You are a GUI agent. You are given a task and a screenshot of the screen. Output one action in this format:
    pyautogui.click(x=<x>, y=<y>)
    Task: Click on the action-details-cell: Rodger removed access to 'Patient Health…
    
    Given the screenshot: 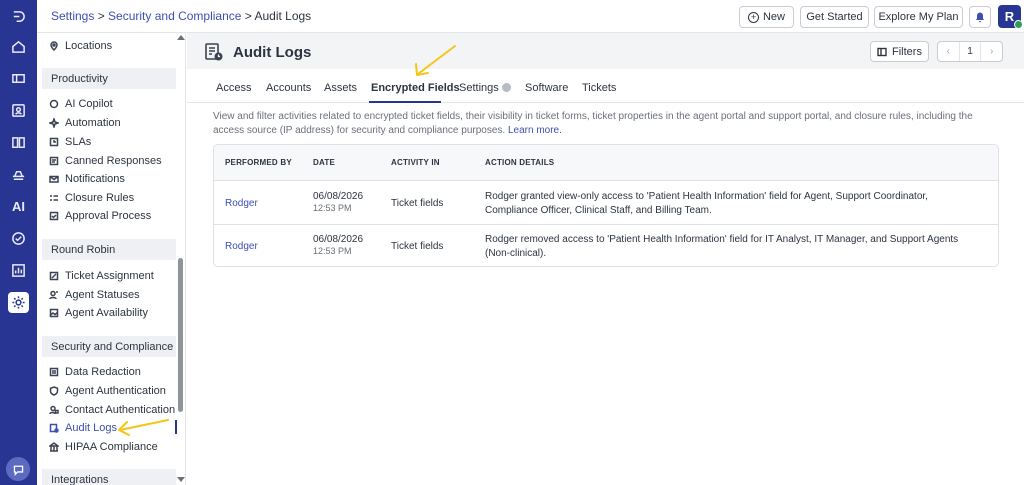 What is the action you would take?
    pyautogui.click(x=722, y=246)
    